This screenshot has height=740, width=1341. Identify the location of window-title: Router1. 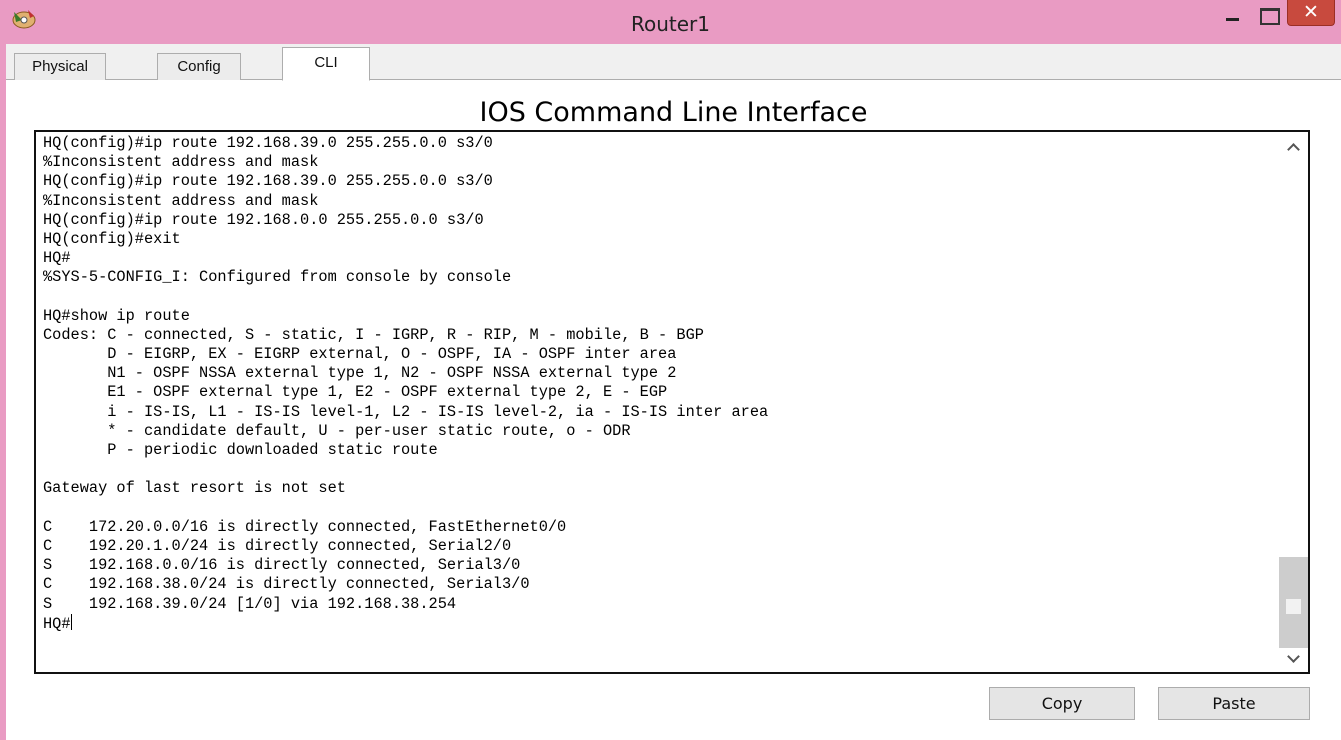
(670, 24).